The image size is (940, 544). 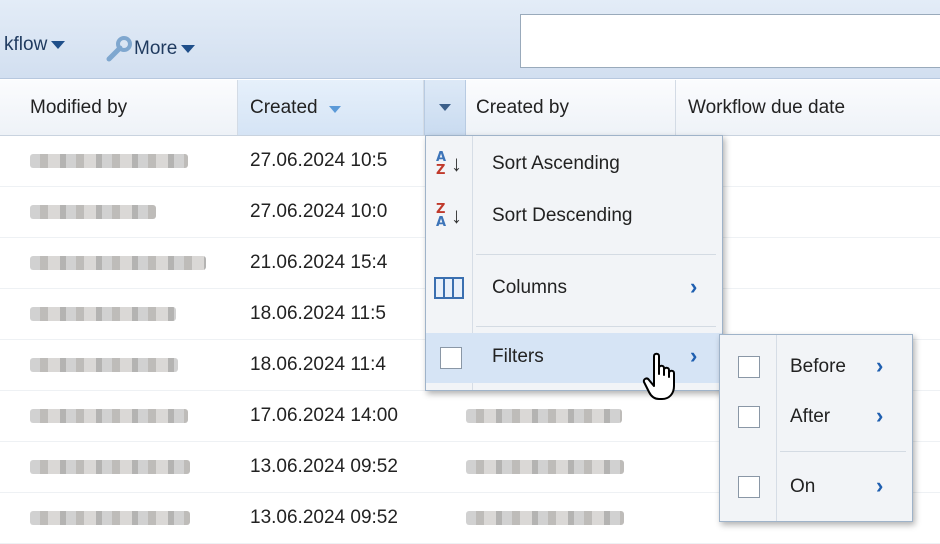 What do you see at coordinates (556, 163) in the screenshot?
I see `menu-item-label: Sort Ascending` at bounding box center [556, 163].